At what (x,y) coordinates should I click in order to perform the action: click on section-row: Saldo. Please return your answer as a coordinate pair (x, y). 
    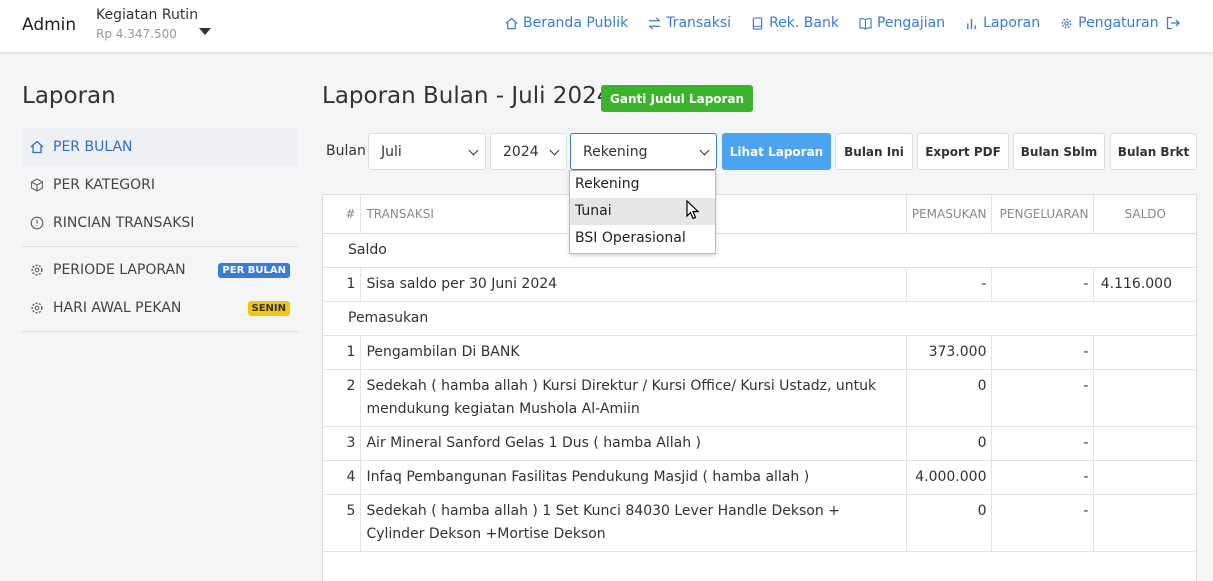
    Looking at the image, I should click on (759, 250).